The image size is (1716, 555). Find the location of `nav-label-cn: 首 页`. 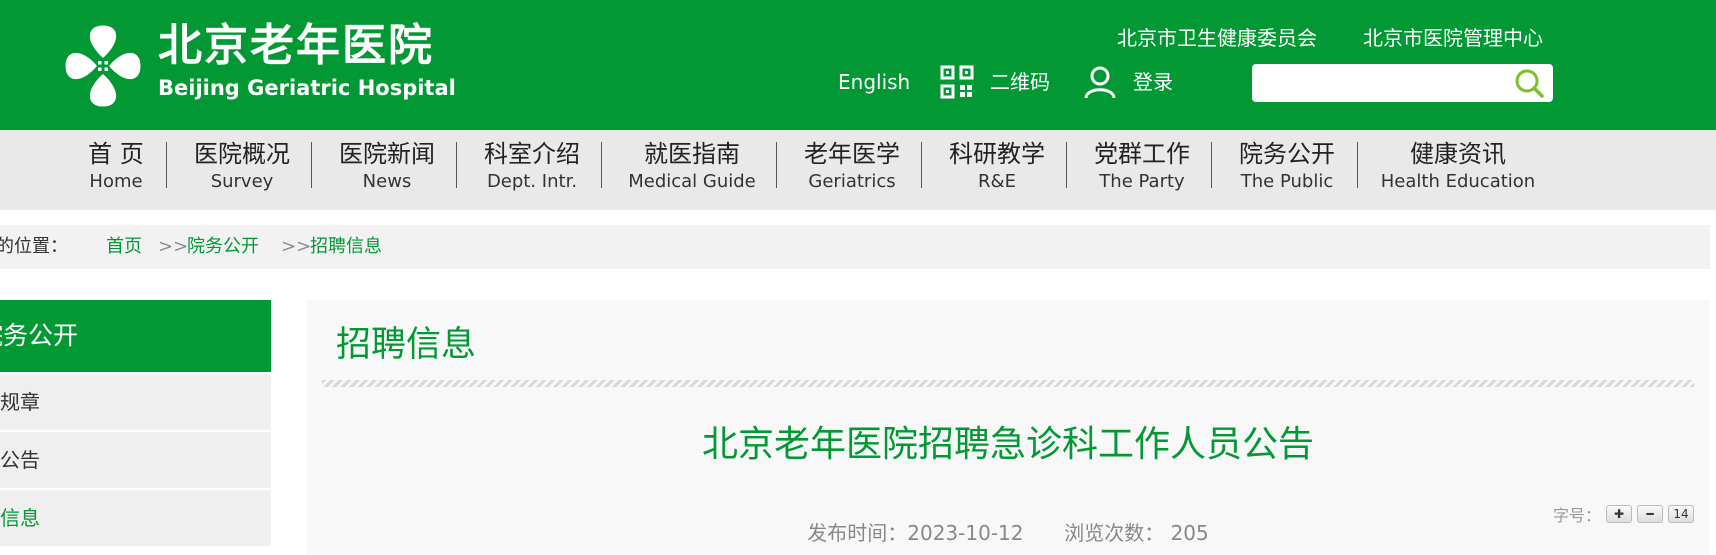

nav-label-cn: 首 页 is located at coordinates (116, 154).